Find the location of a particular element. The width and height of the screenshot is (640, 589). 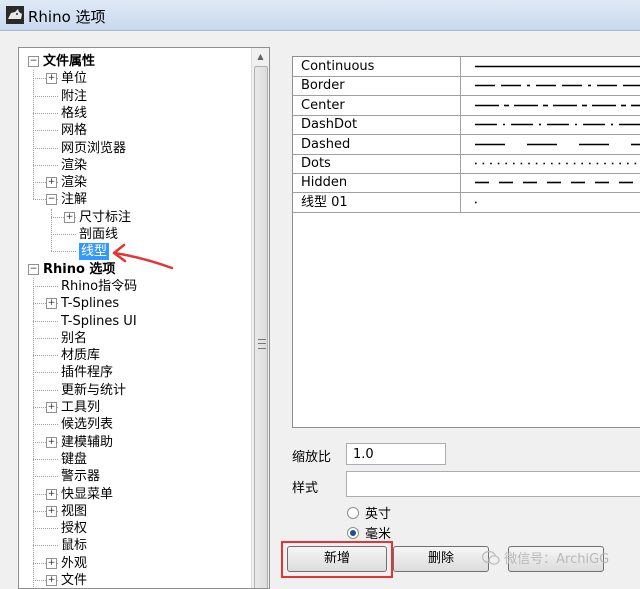

tree-item-label: 尺寸标注 is located at coordinates (105, 217).